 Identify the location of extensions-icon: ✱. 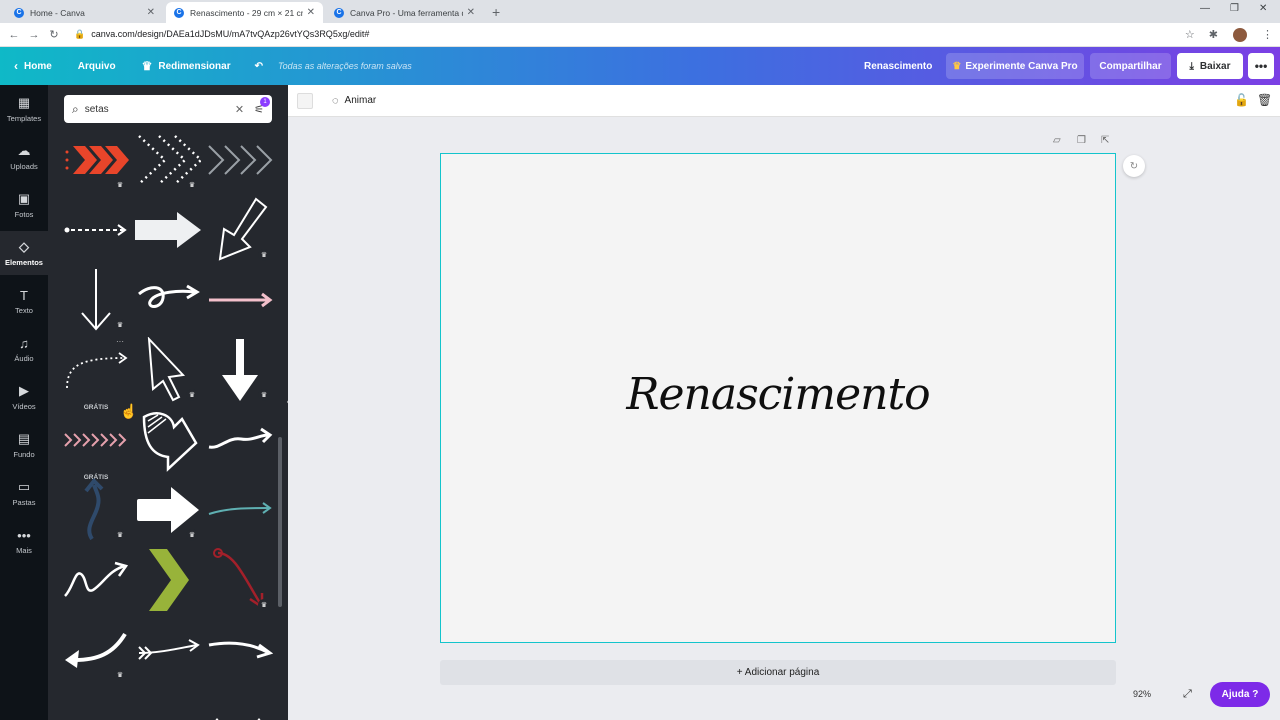
(1213, 34).